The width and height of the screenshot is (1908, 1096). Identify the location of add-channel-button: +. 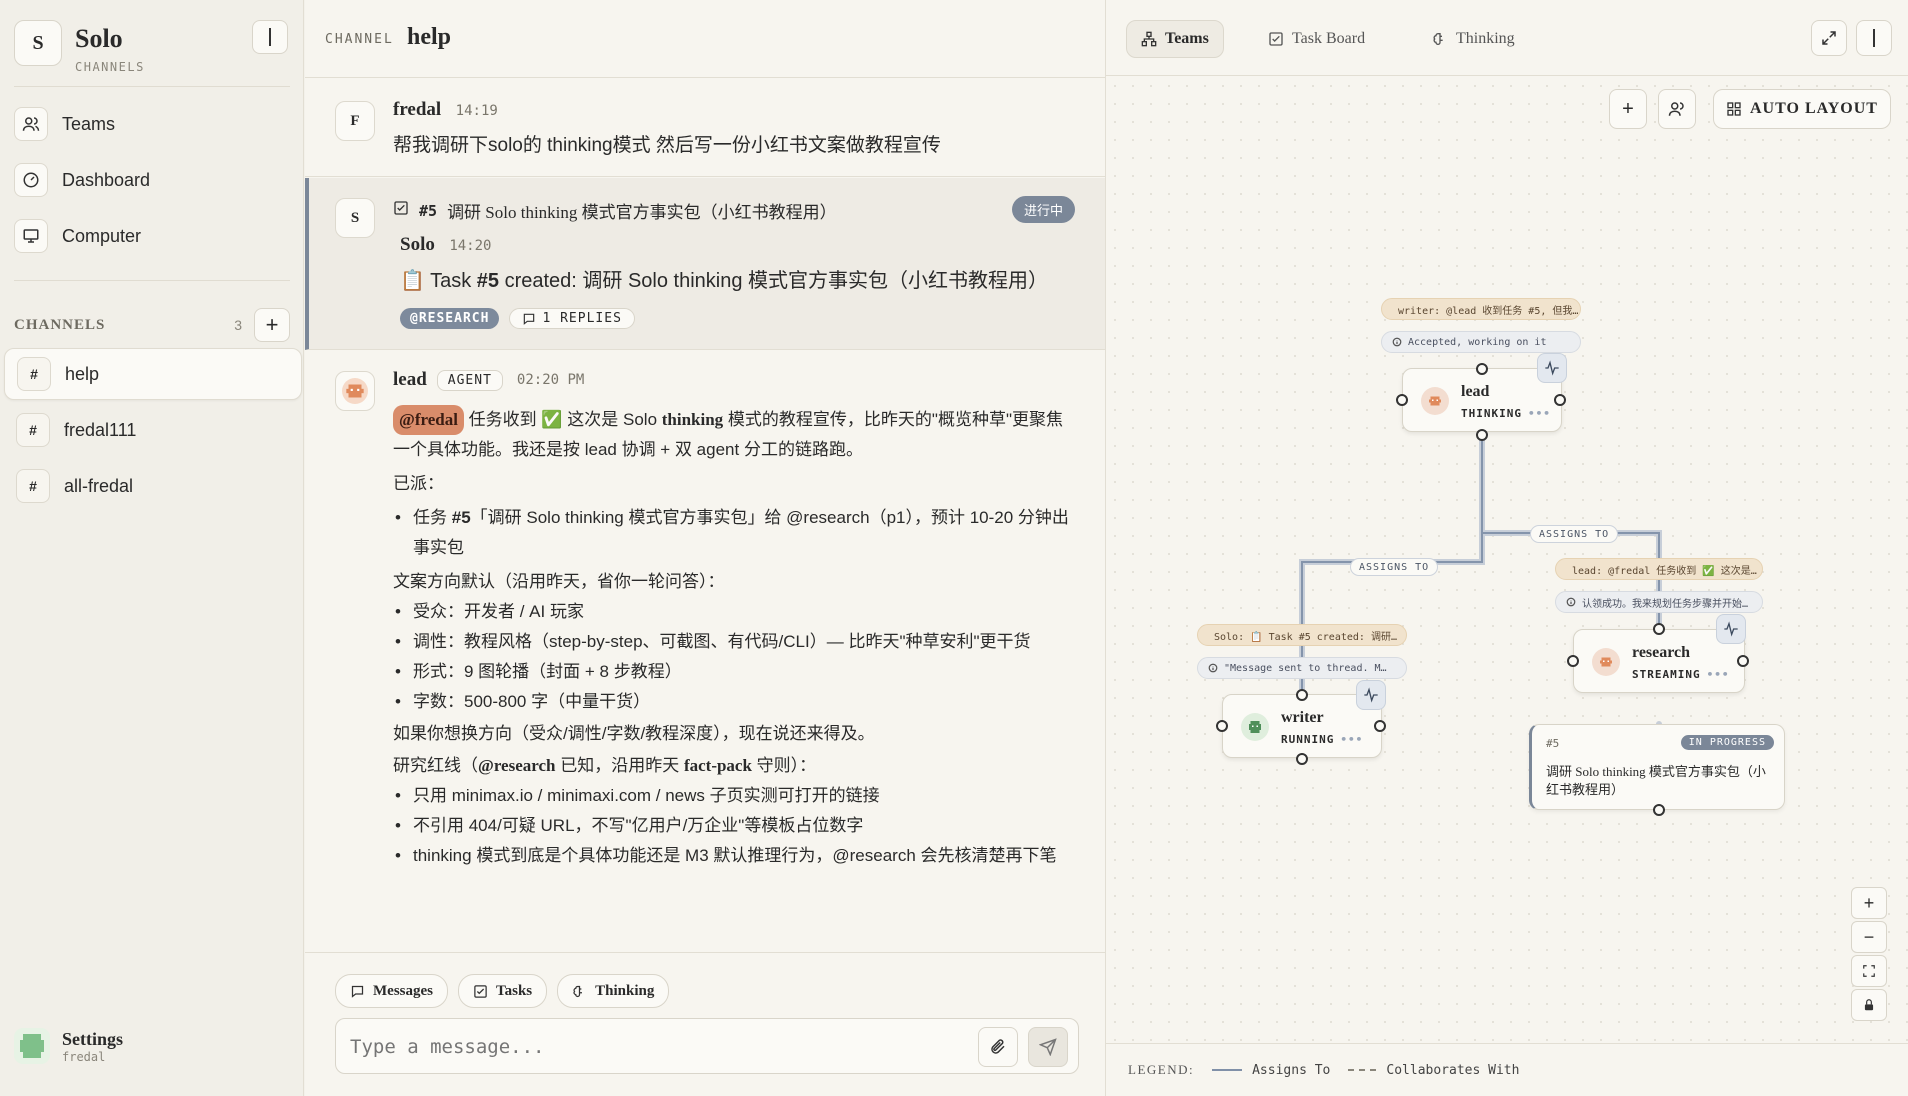
(272, 325).